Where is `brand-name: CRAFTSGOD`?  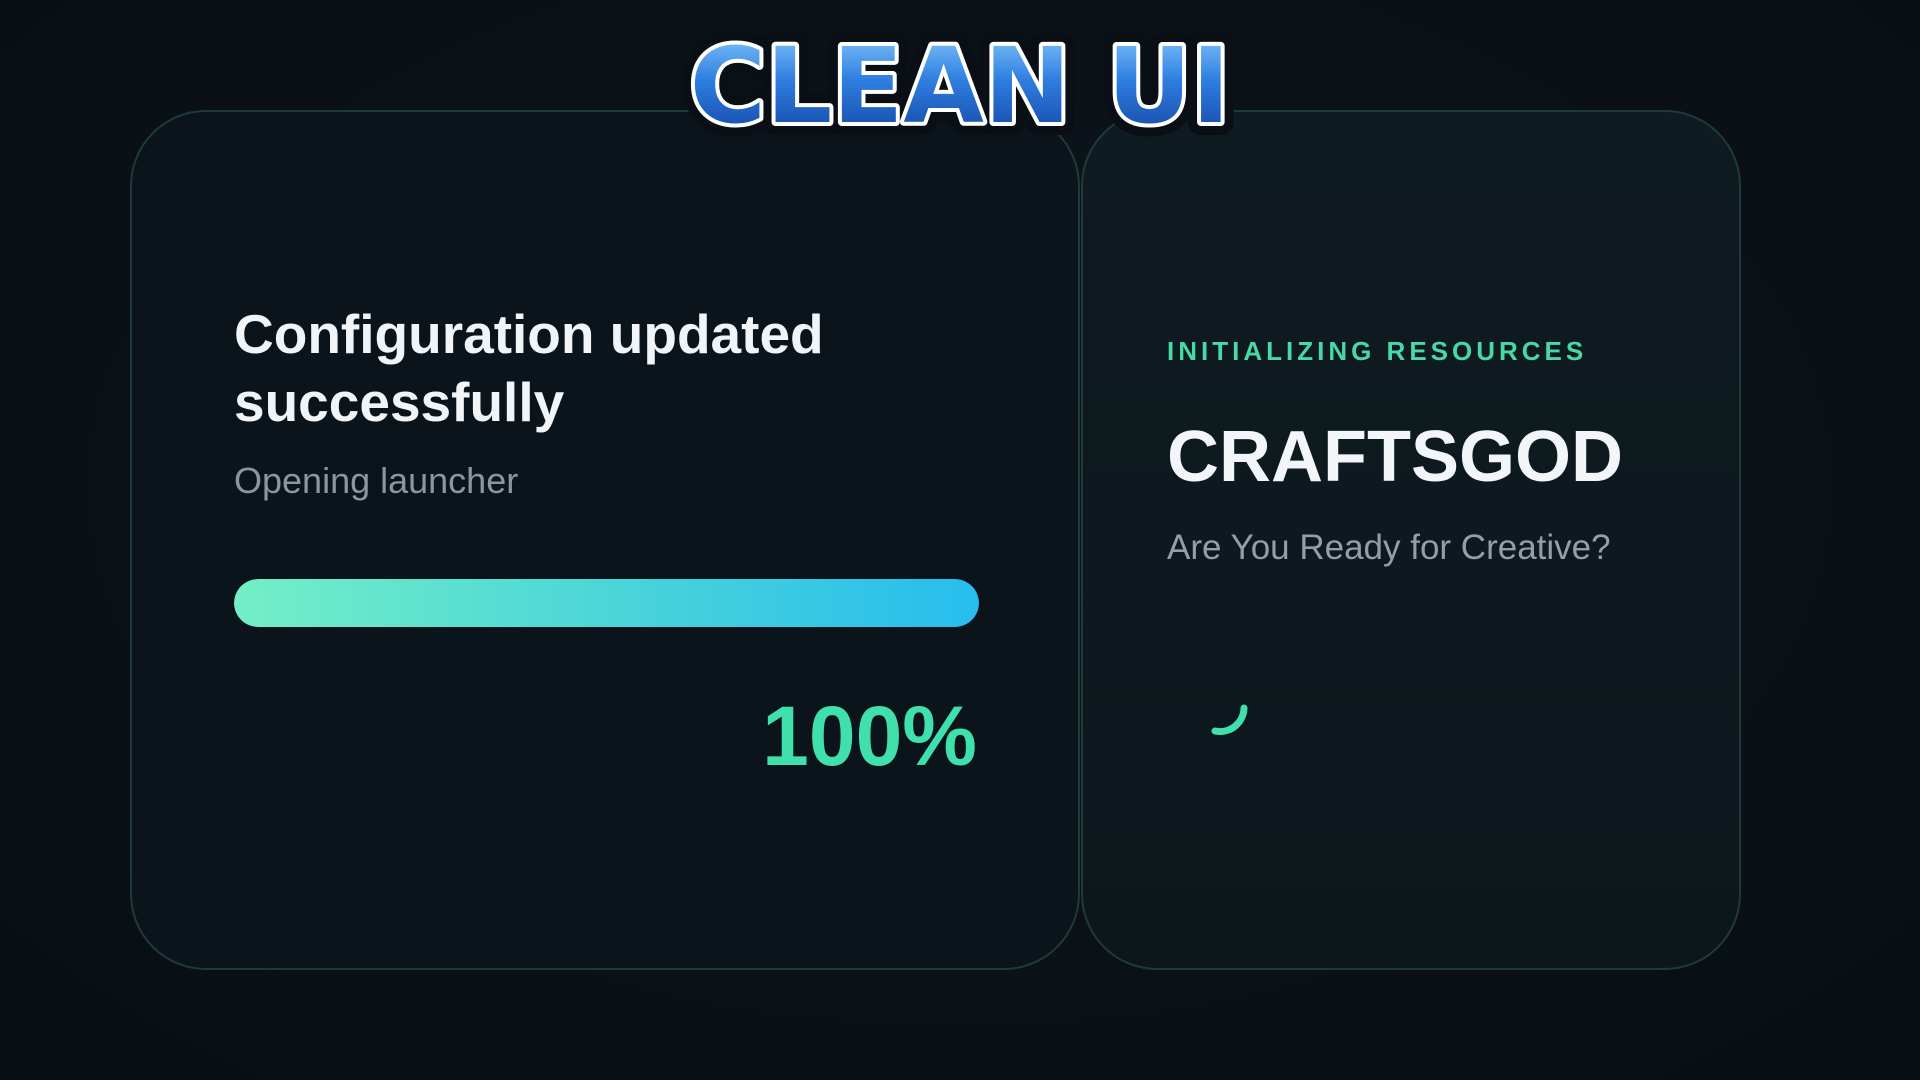 brand-name: CRAFTSGOD is located at coordinates (1395, 457).